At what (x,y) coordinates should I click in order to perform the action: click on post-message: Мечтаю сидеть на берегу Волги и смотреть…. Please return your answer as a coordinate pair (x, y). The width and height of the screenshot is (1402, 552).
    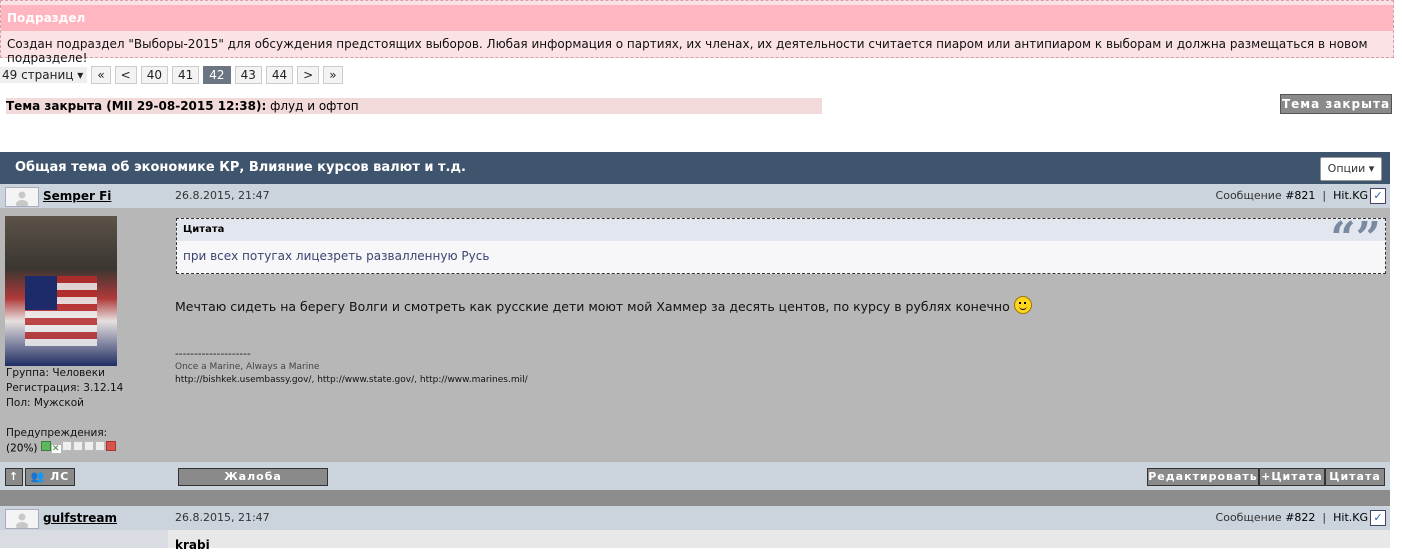
    Looking at the image, I should click on (603, 305).